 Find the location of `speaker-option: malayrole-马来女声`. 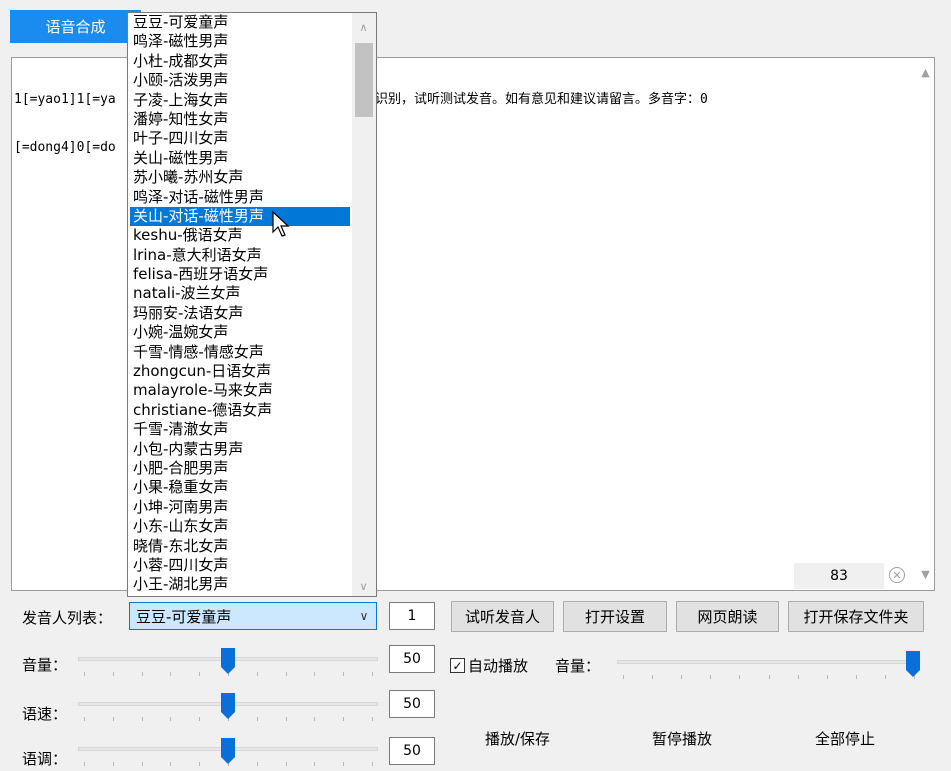

speaker-option: malayrole-马来女声 is located at coordinates (240, 390).